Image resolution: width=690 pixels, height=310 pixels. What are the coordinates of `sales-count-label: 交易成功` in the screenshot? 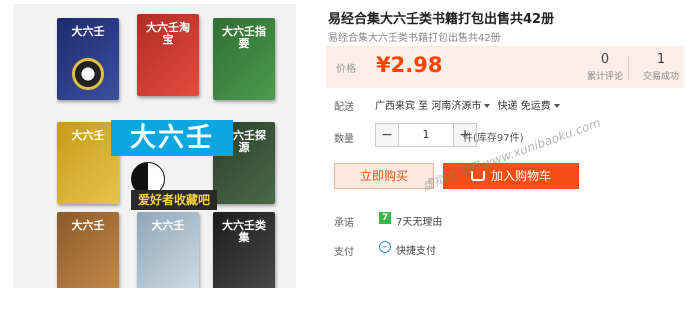 It's located at (660, 77).